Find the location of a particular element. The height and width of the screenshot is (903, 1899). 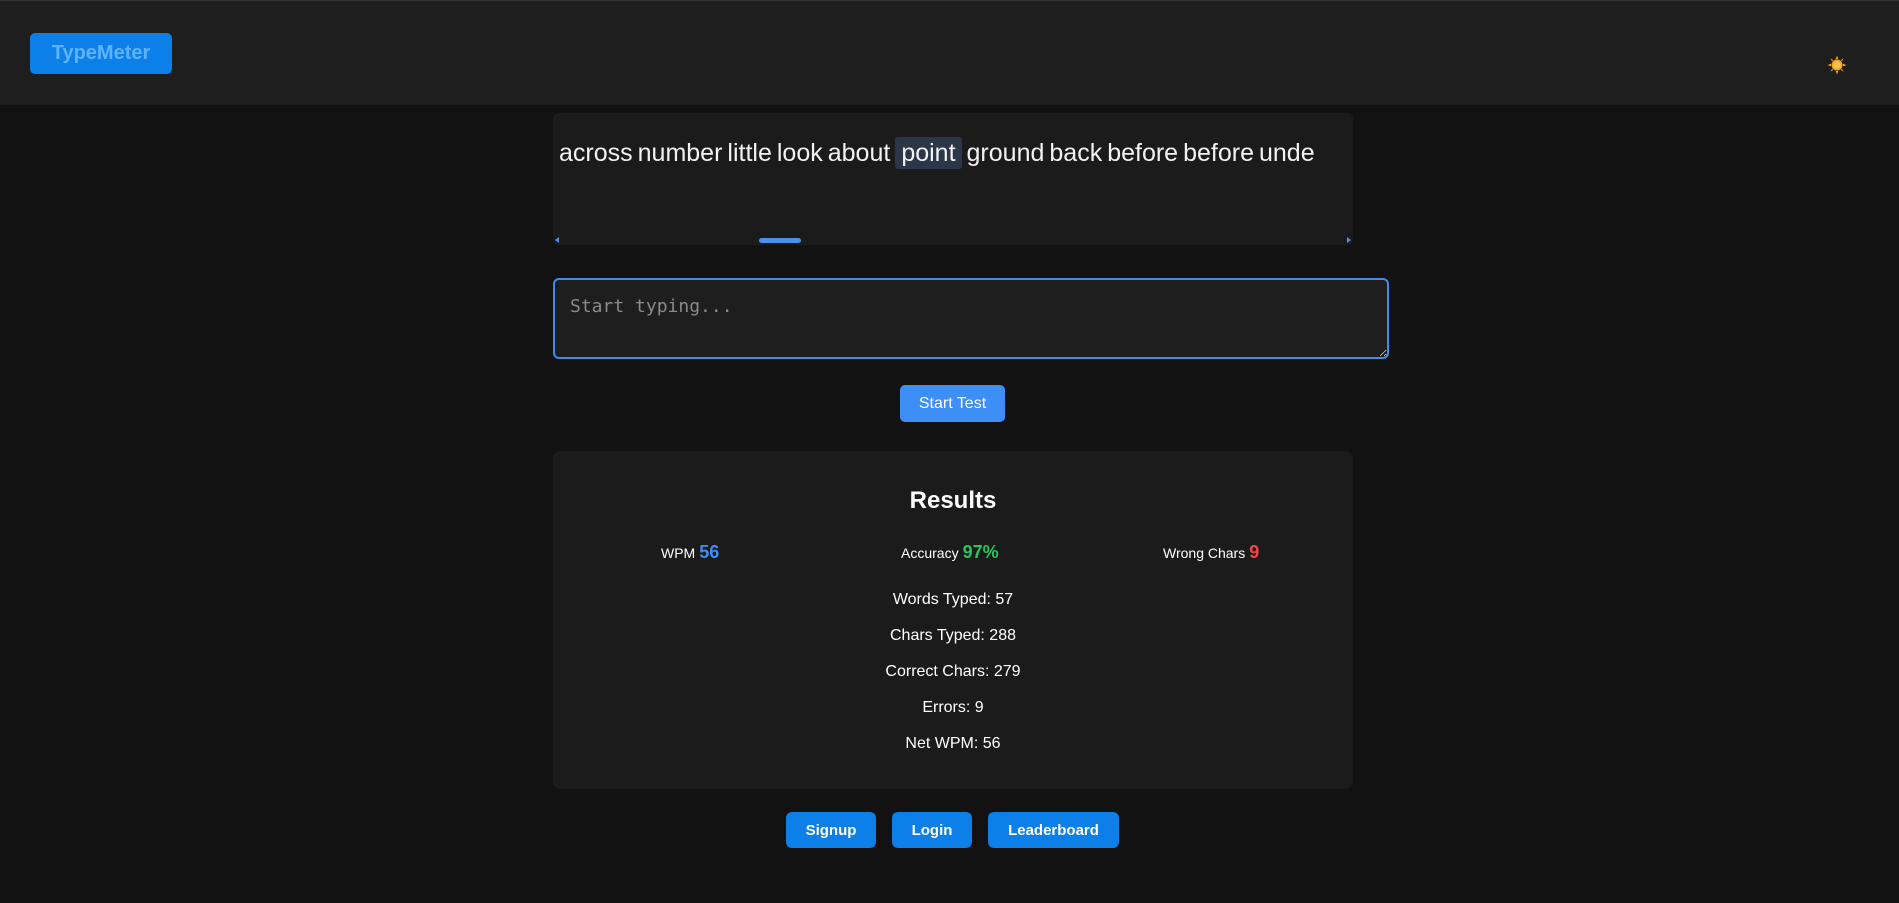

word: across is located at coordinates (596, 153).